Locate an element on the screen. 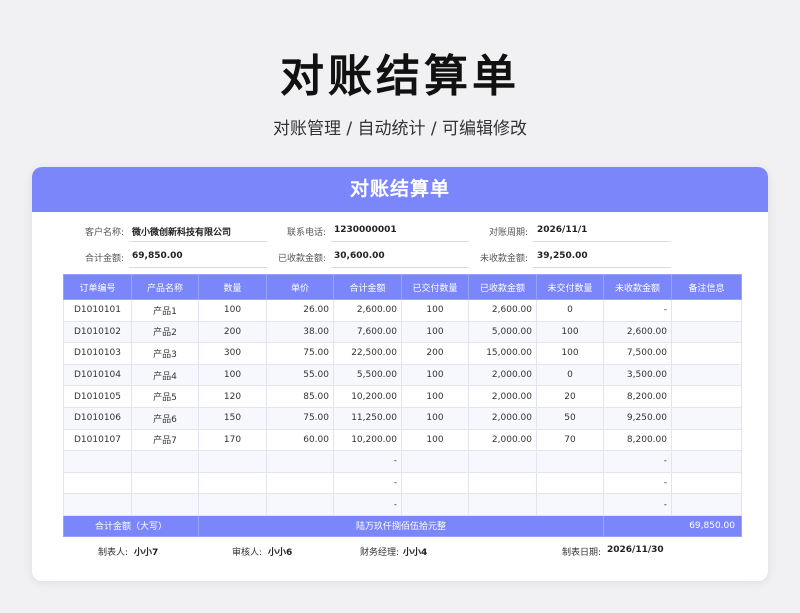 The height and width of the screenshot is (613, 800). cell-quantity: 170 is located at coordinates (232, 440).